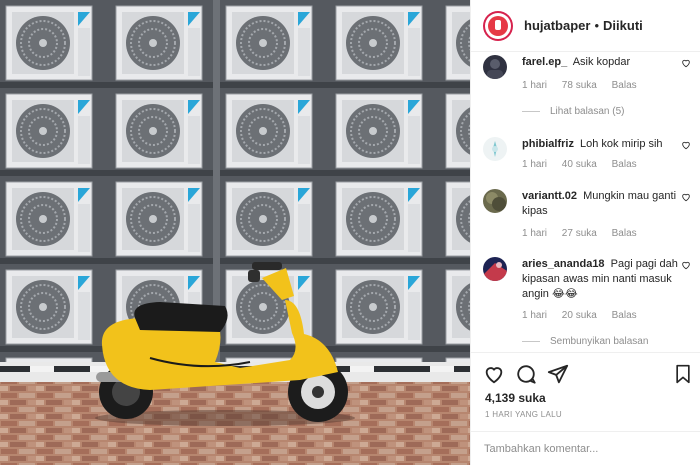  What do you see at coordinates (498, 25) in the screenshot?
I see `author-avatar` at bounding box center [498, 25].